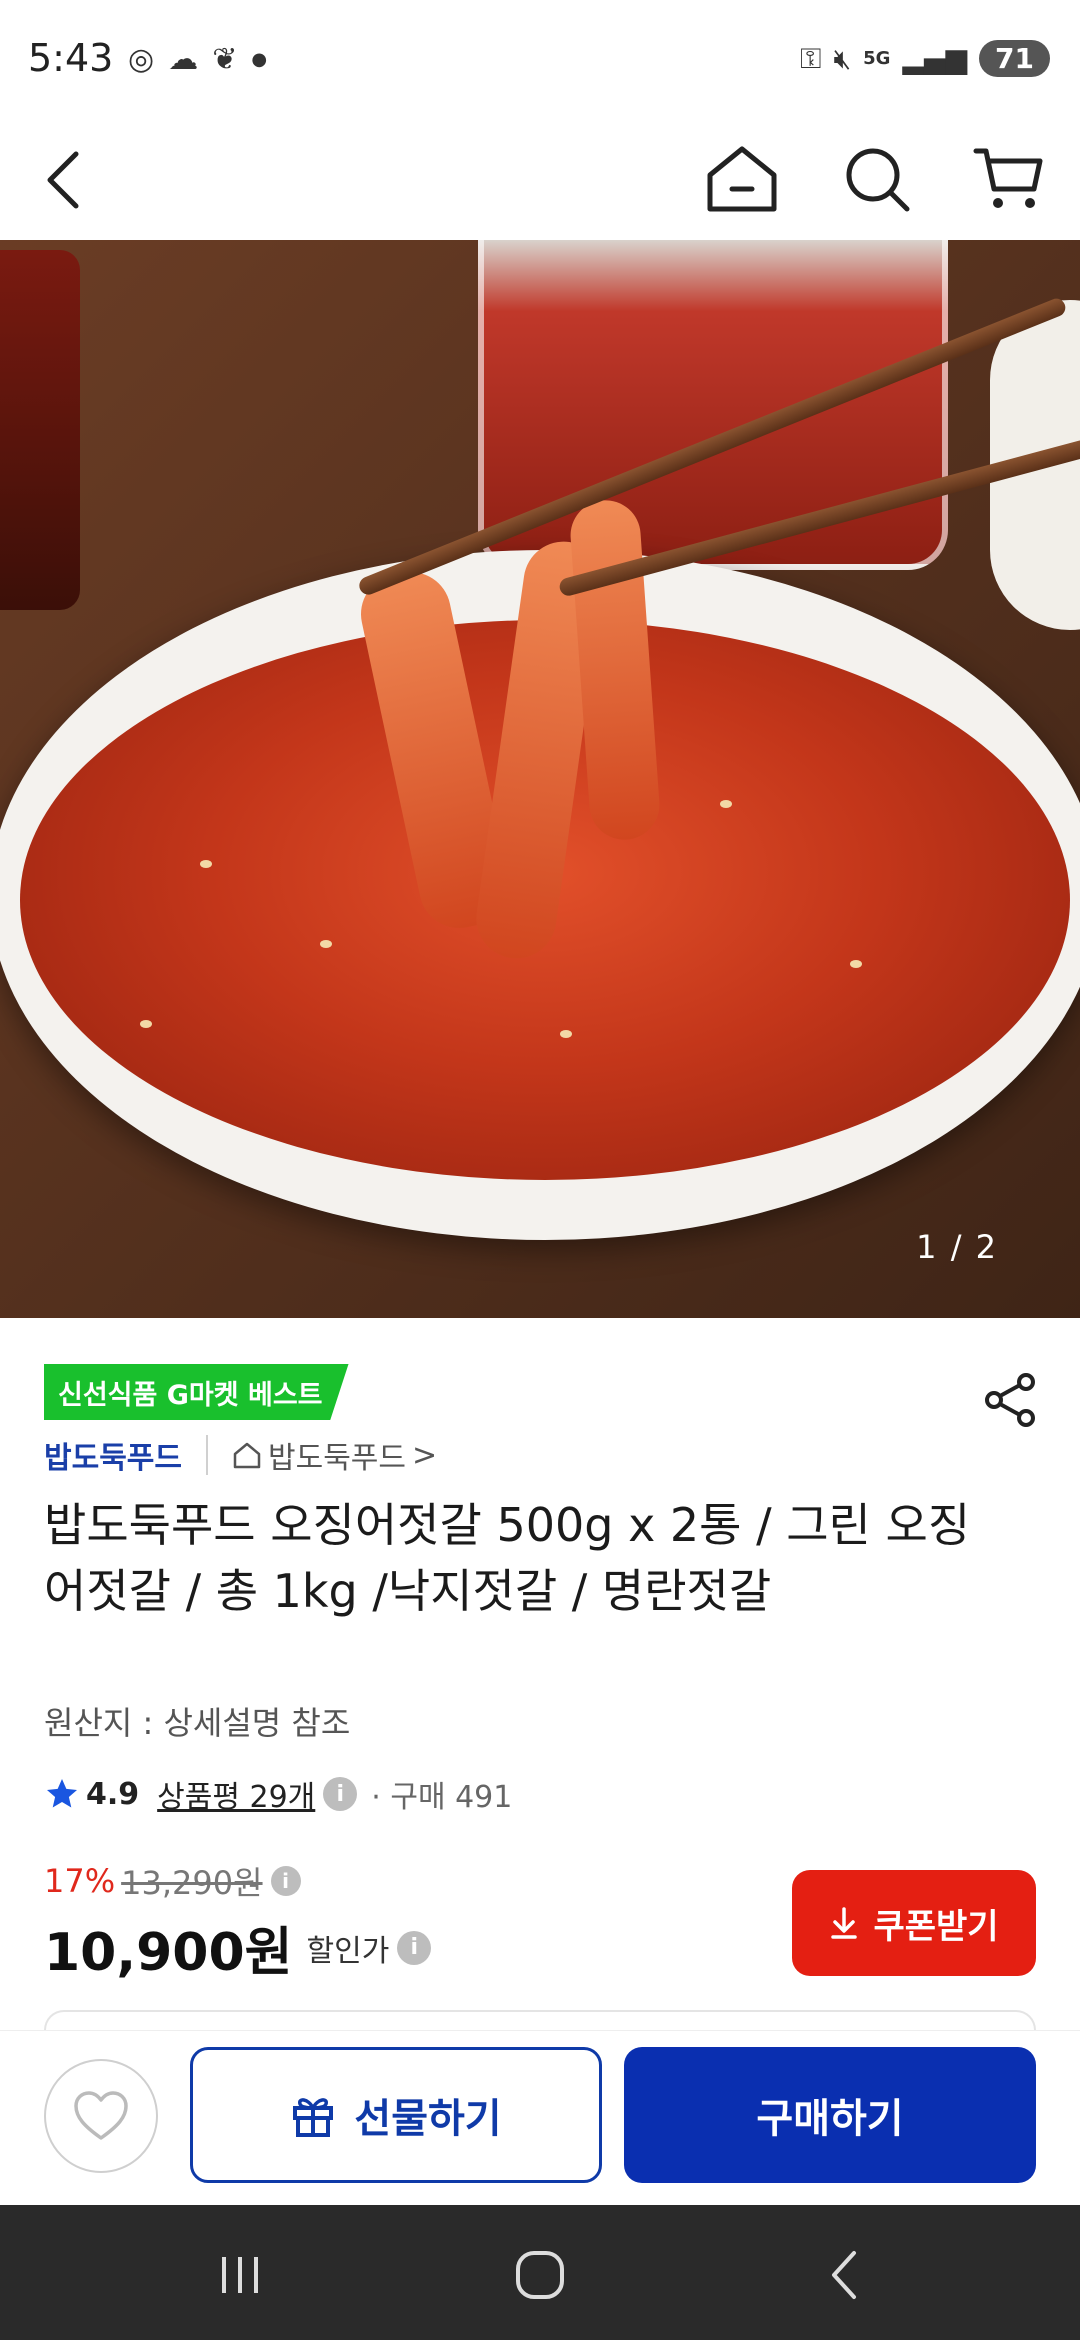 The width and height of the screenshot is (1080, 2340). Describe the element at coordinates (877, 58) in the screenshot. I see `5g-icon: 5G` at that location.